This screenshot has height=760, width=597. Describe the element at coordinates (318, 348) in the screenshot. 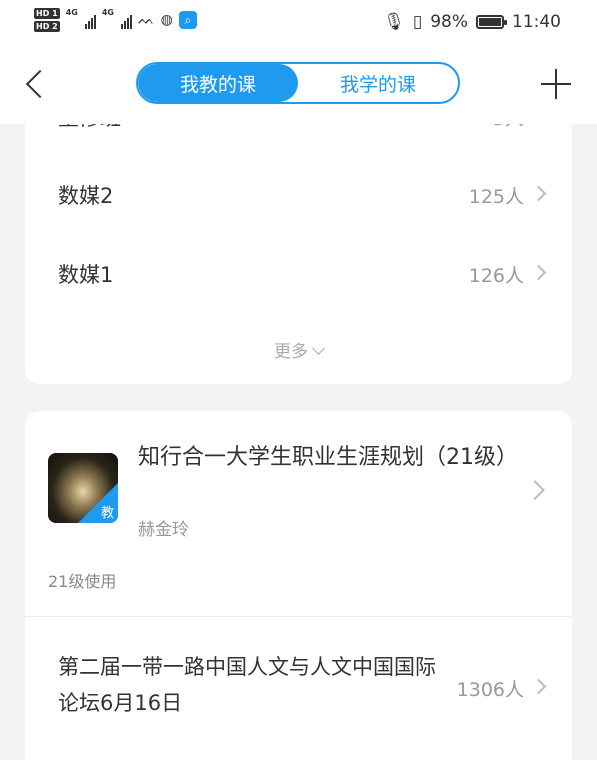

I see `chevron-down-icon` at that location.